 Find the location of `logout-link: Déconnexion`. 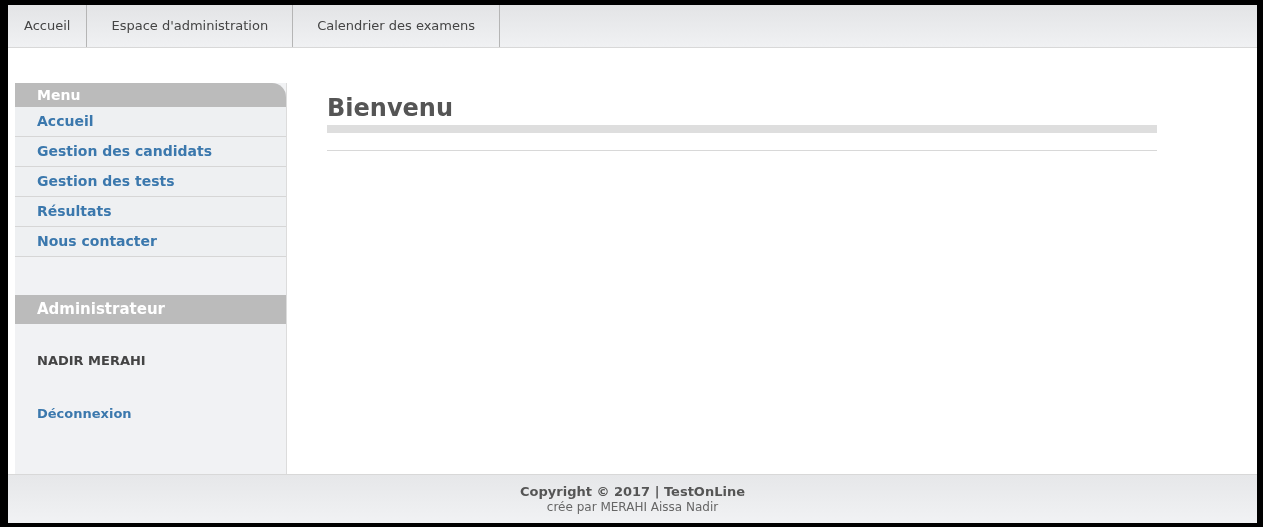

logout-link: Déconnexion is located at coordinates (150, 413).